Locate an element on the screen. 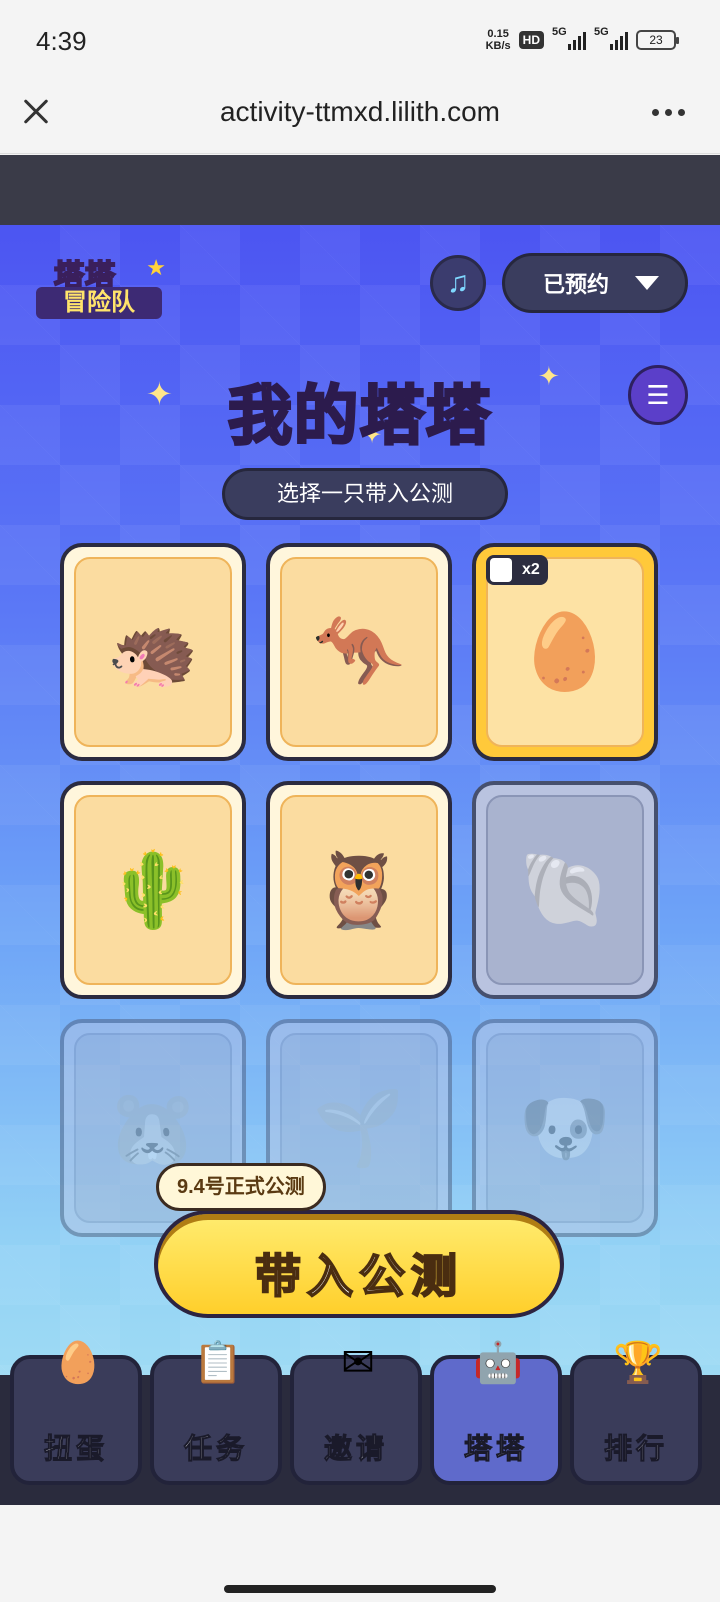  count-badge: x2 is located at coordinates (517, 570).